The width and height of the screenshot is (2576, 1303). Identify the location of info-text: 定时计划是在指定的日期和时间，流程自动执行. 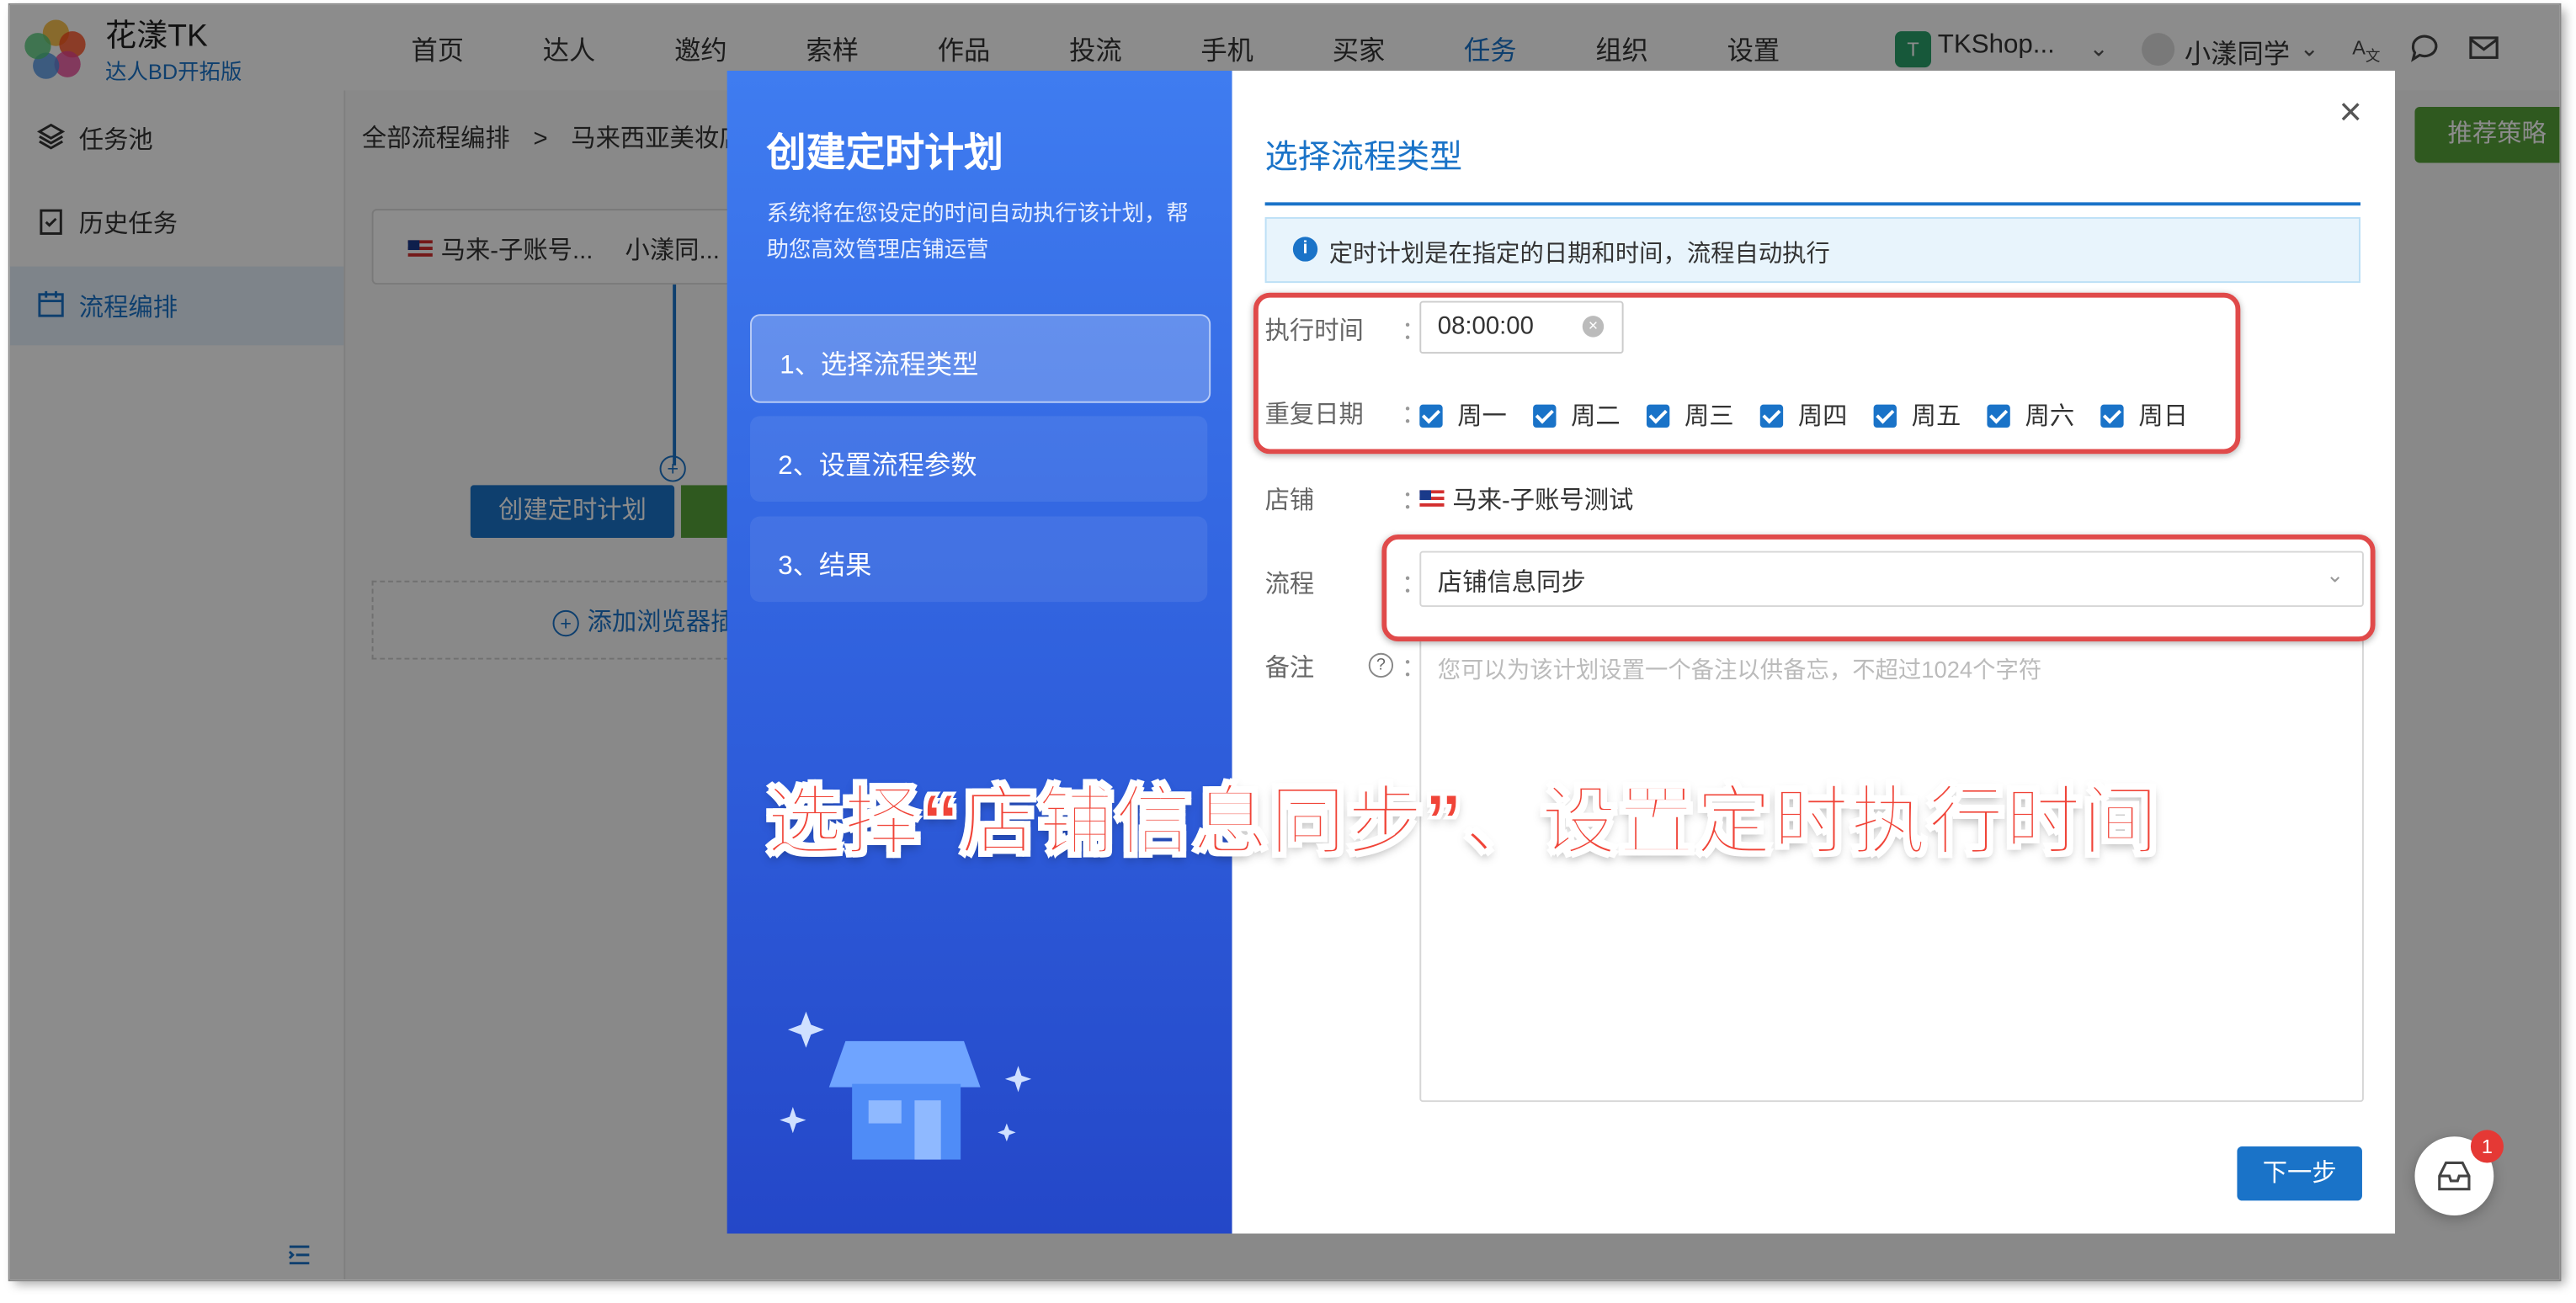
(1579, 255).